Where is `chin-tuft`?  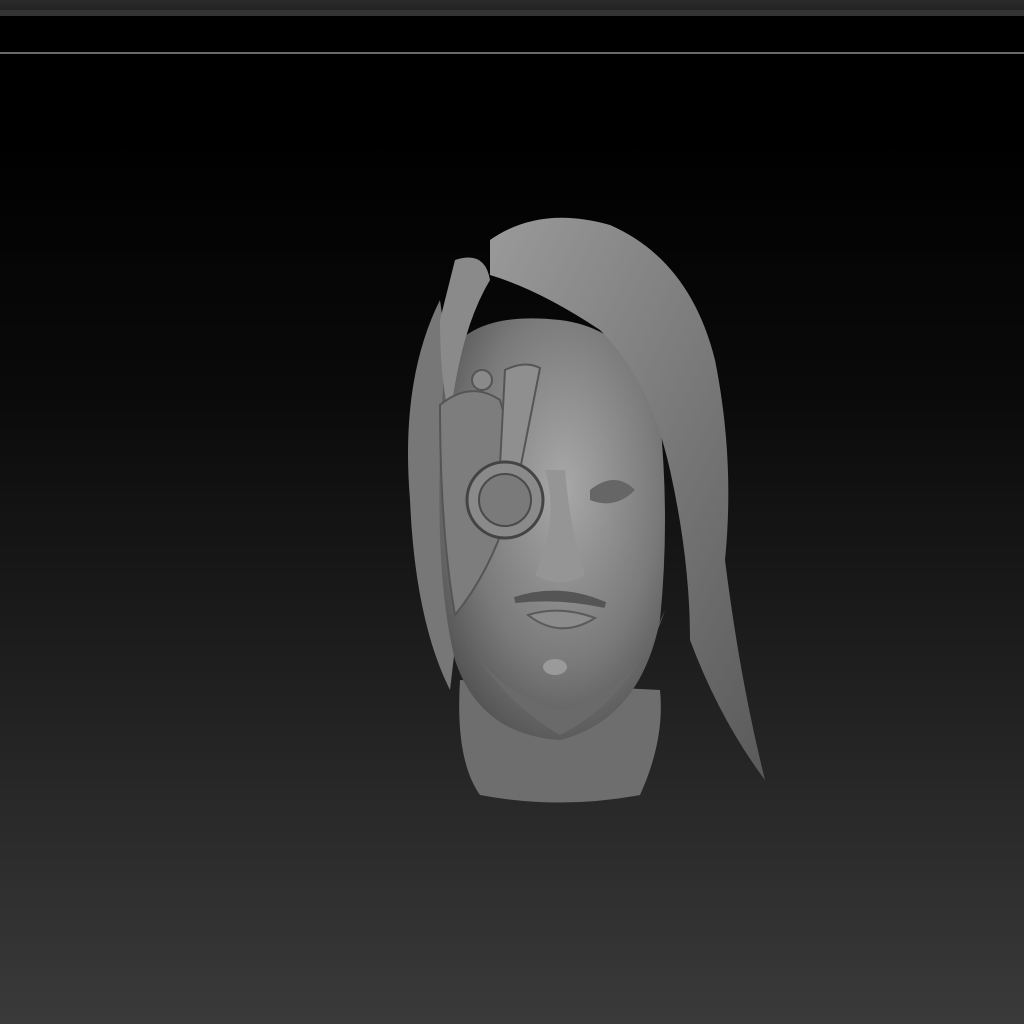 chin-tuft is located at coordinates (555, 667).